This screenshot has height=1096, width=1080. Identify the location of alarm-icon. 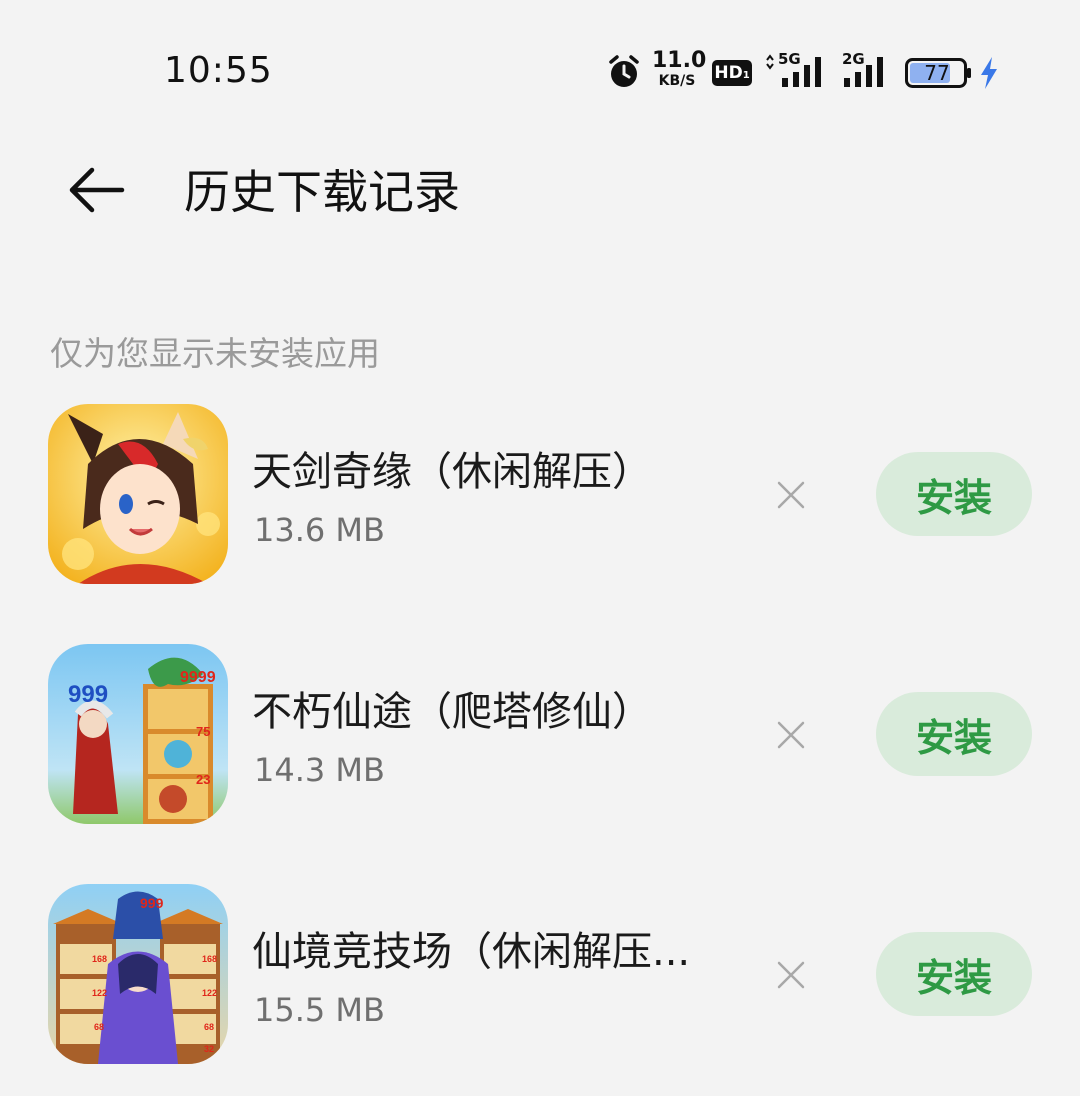
(624, 71).